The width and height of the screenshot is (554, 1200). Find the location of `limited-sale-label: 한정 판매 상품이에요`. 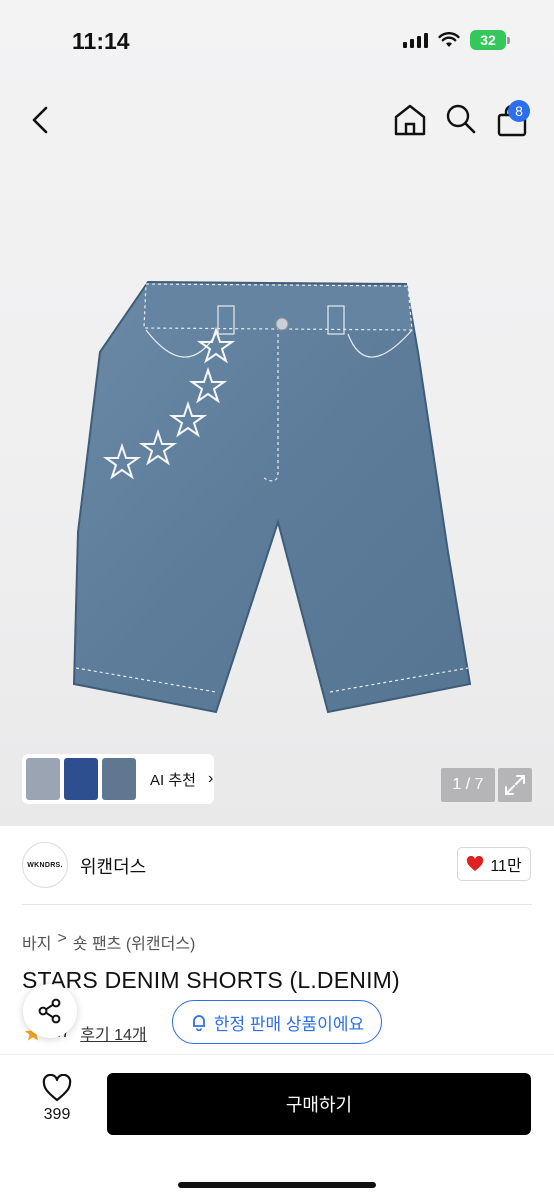

limited-sale-label: 한정 판매 상품이에요 is located at coordinates (289, 1024).